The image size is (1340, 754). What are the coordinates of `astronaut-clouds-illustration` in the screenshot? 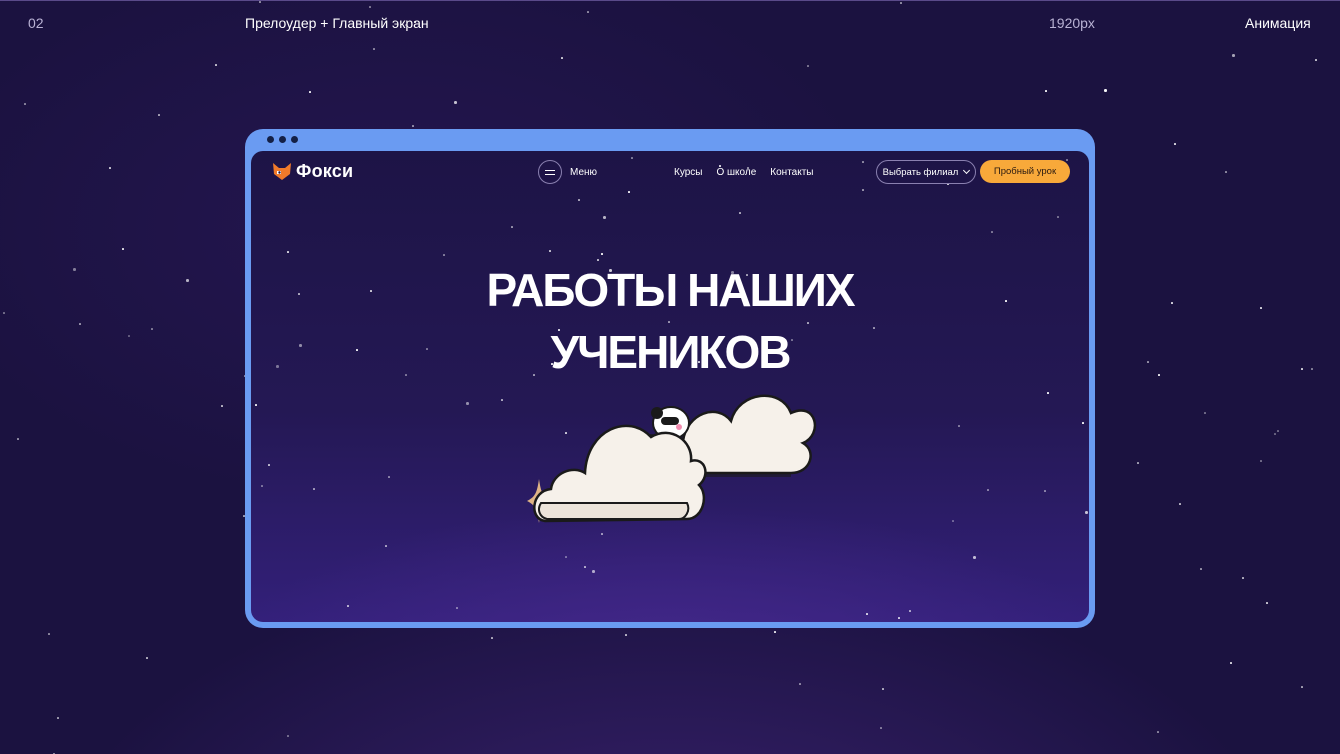 It's located at (672, 458).